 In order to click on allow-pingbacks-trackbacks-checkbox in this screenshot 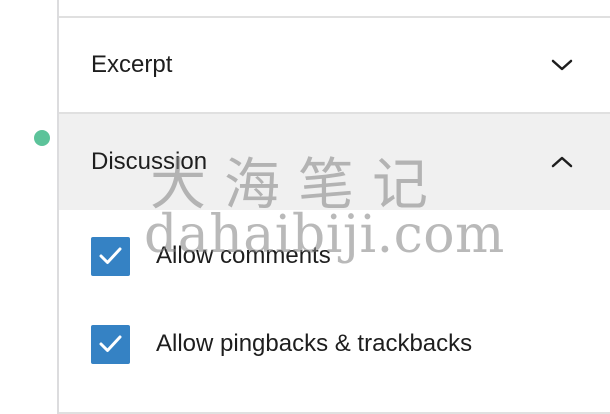, I will do `click(110, 344)`.